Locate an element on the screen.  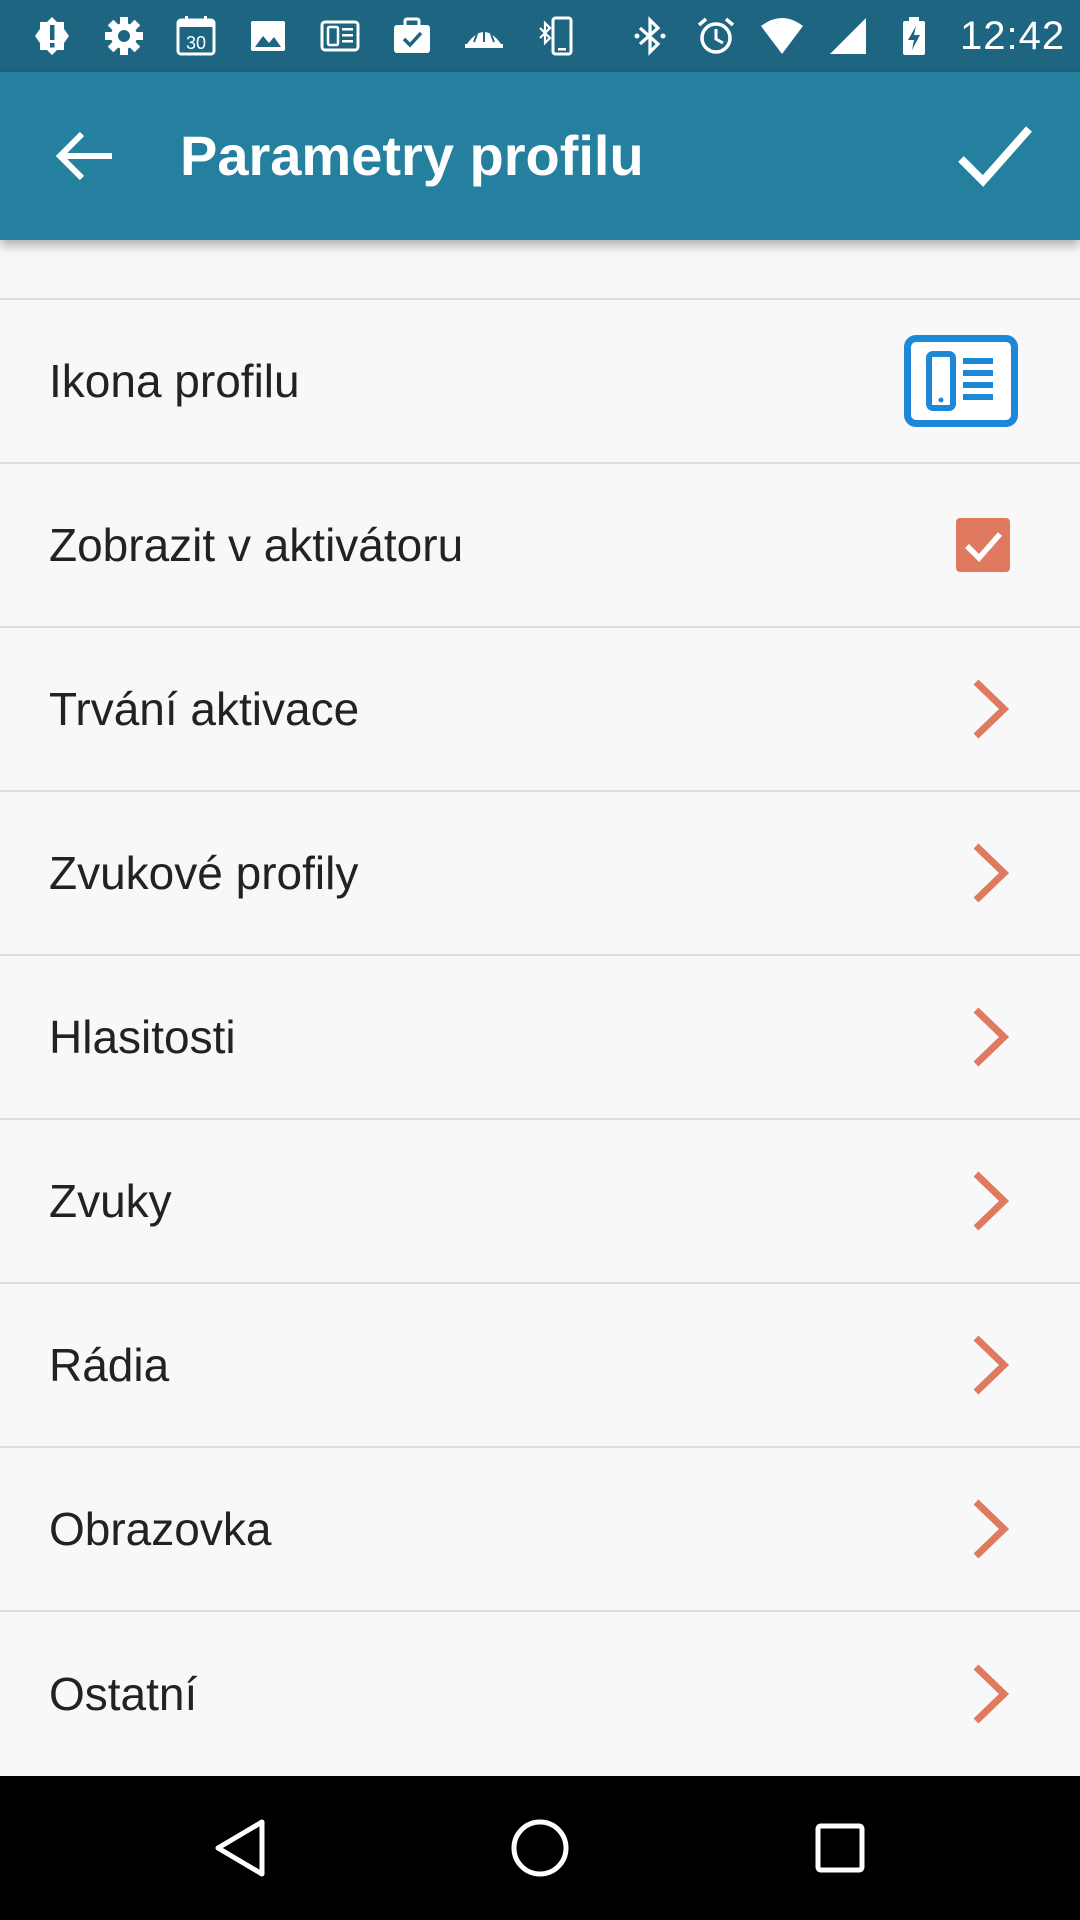
nav-recents-button is located at coordinates (840, 1848).